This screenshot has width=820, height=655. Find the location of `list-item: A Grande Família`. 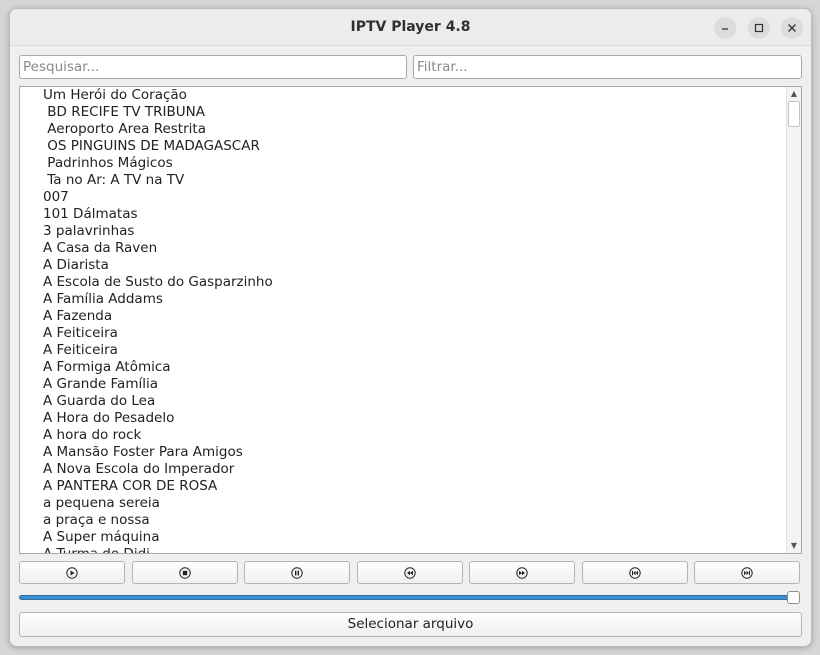

list-item: A Grande Família is located at coordinates (403, 384).